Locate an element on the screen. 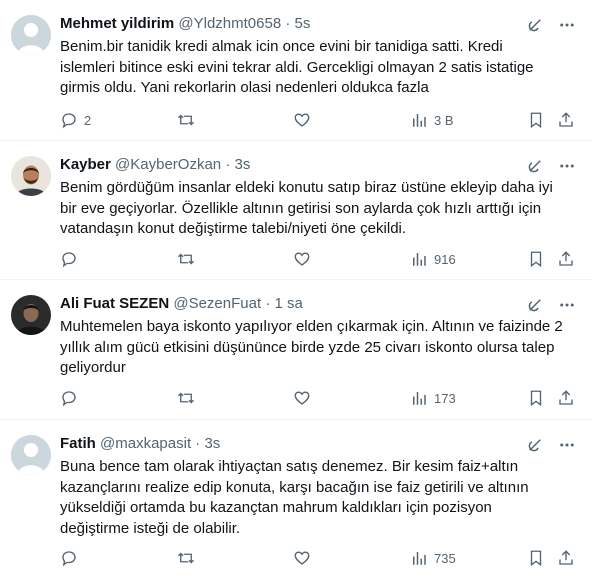 This screenshot has width=592, height=582. display-name: Kayber is located at coordinates (85, 164).